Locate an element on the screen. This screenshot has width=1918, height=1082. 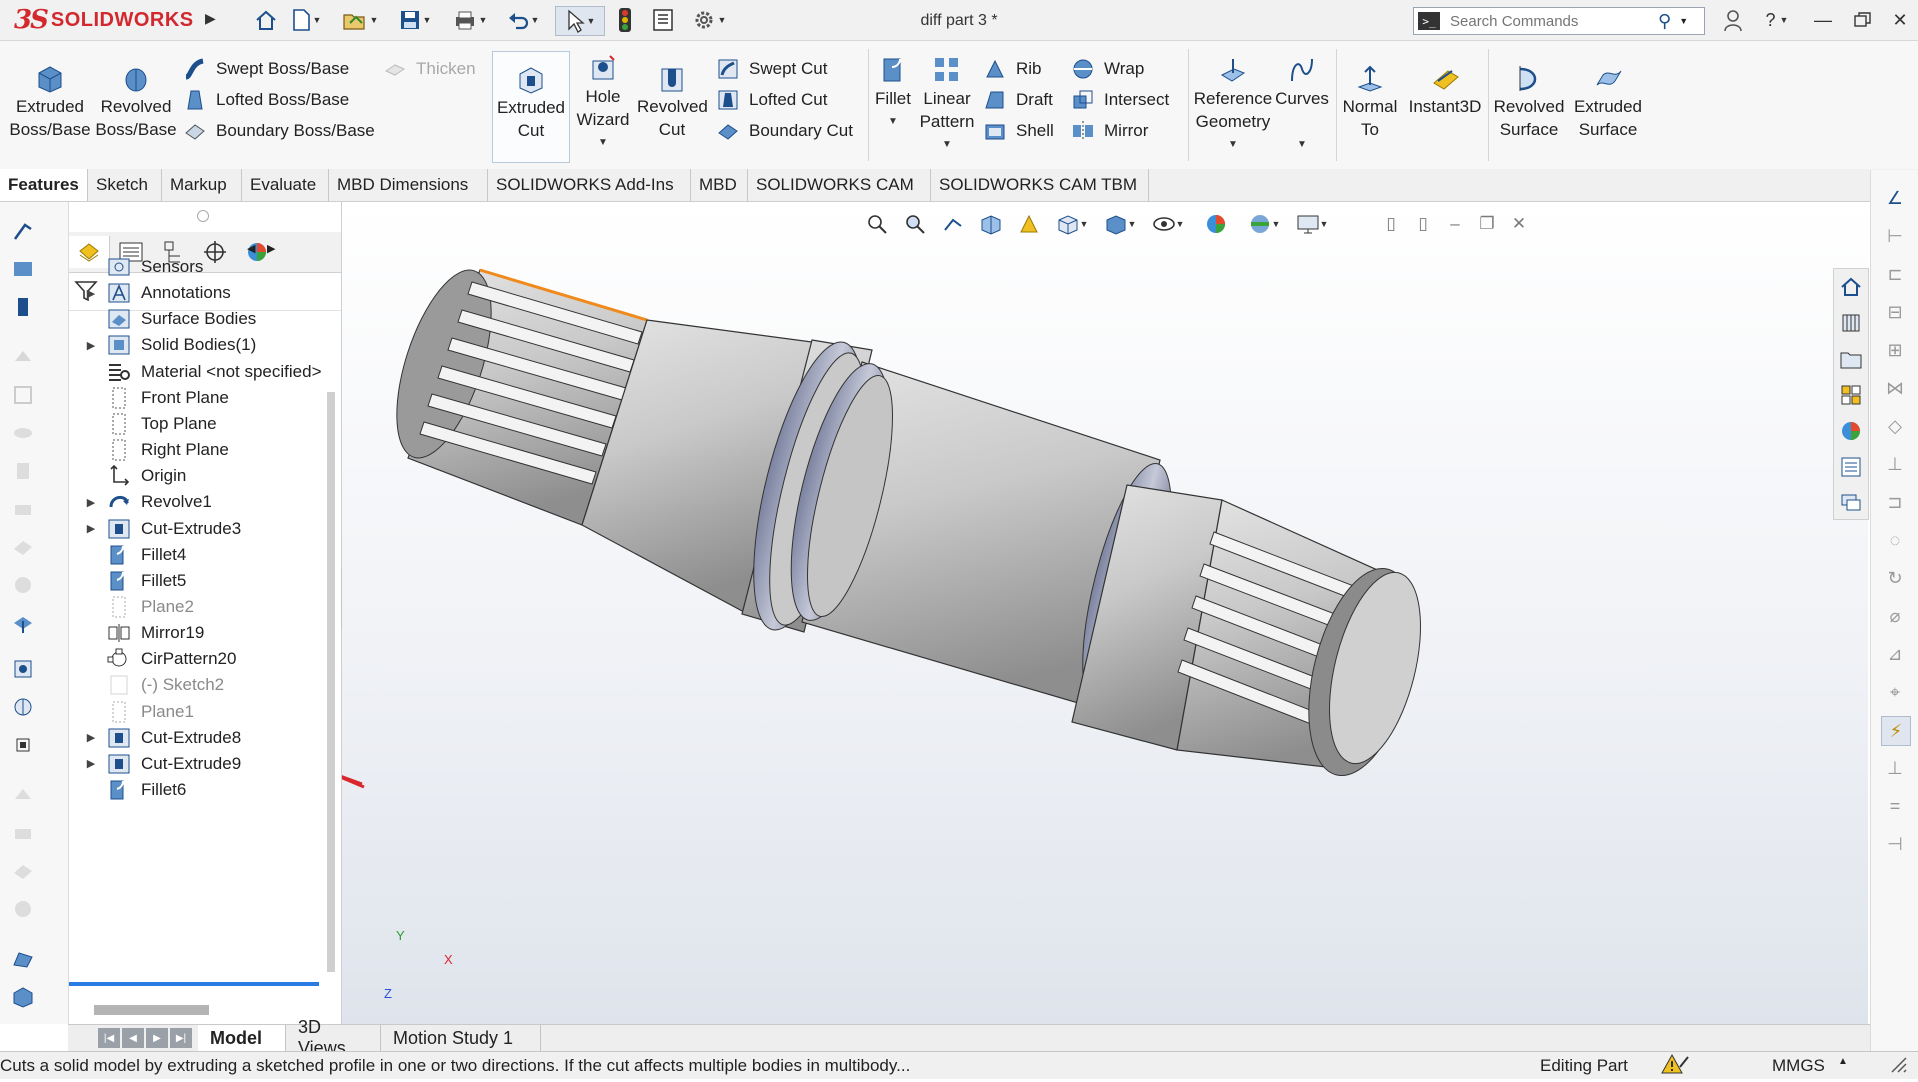
rib-button: Rib is located at coordinates (1012, 69).